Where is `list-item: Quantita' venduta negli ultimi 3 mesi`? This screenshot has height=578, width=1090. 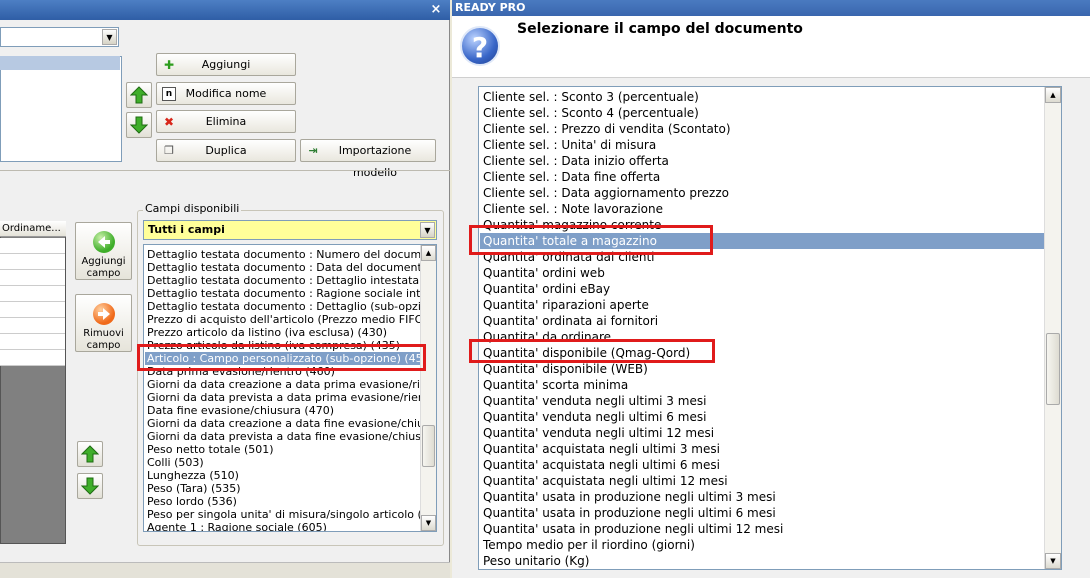
list-item: Quantita' venduta negli ultimi 3 mesi is located at coordinates (594, 401).